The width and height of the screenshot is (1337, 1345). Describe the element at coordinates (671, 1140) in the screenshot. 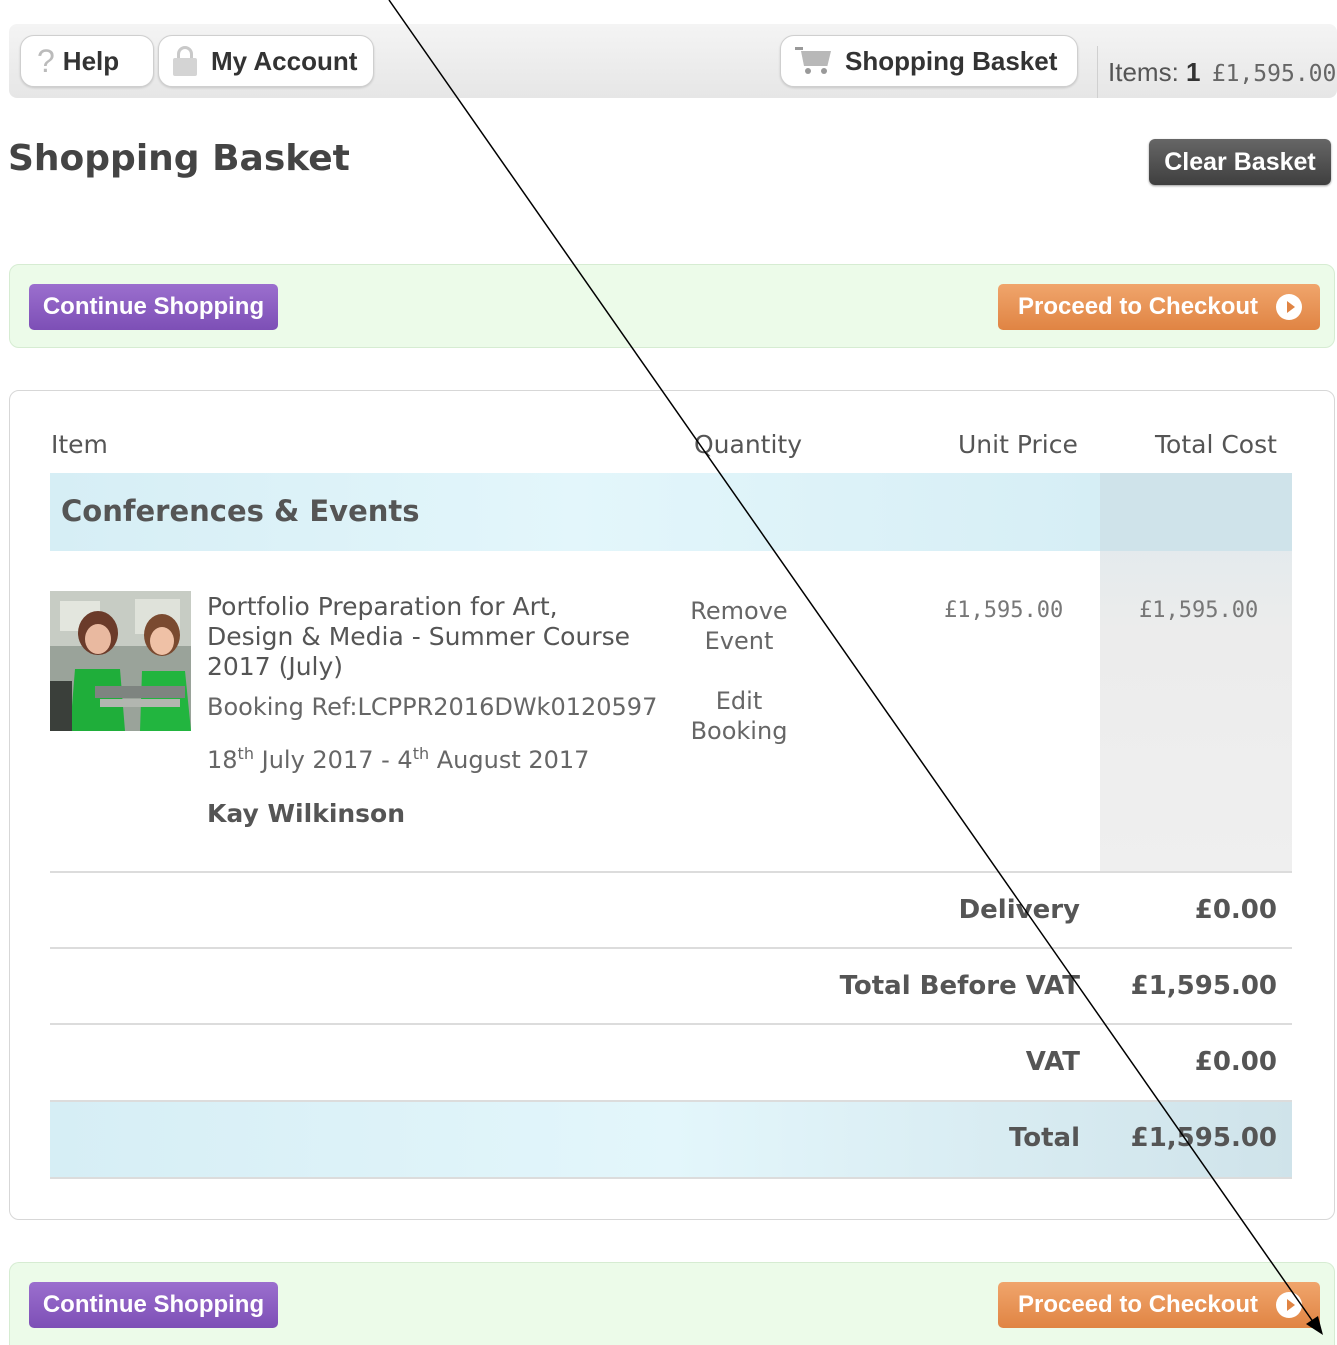

I see `total-row` at that location.